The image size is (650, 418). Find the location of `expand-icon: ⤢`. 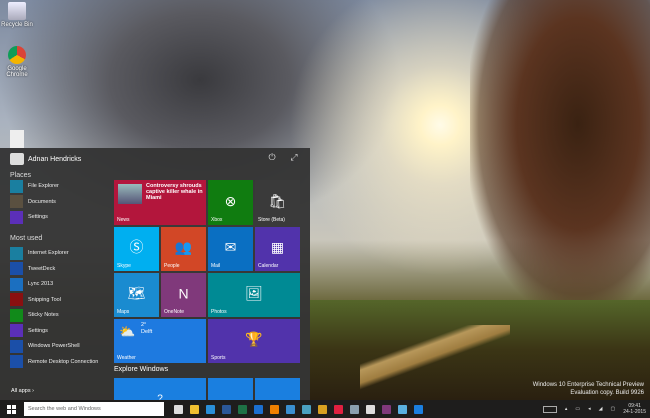

expand-icon: ⤢ is located at coordinates (294, 157).